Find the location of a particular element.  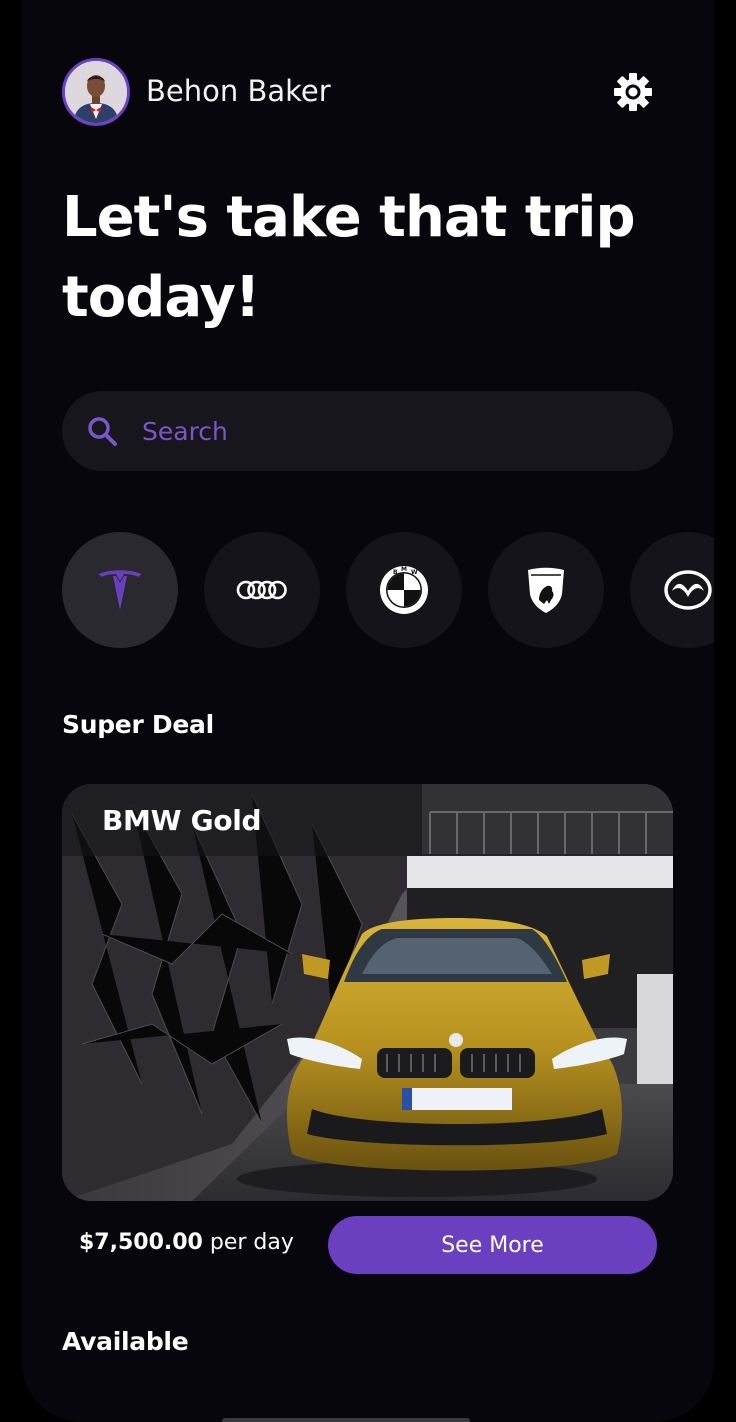

brand-bmw-button: B M W is located at coordinates (404, 590).